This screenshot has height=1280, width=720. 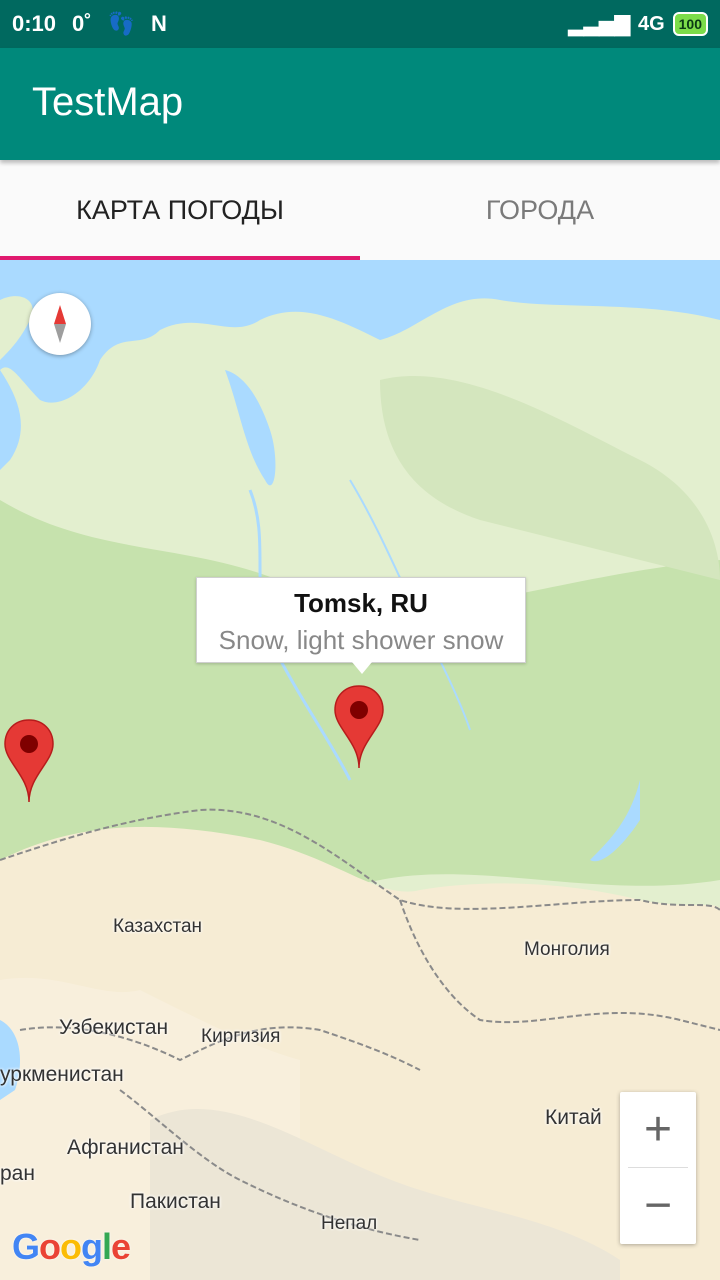 I want to click on map-label-kyrgyzstan: Киргизия, so click(x=241, y=1036).